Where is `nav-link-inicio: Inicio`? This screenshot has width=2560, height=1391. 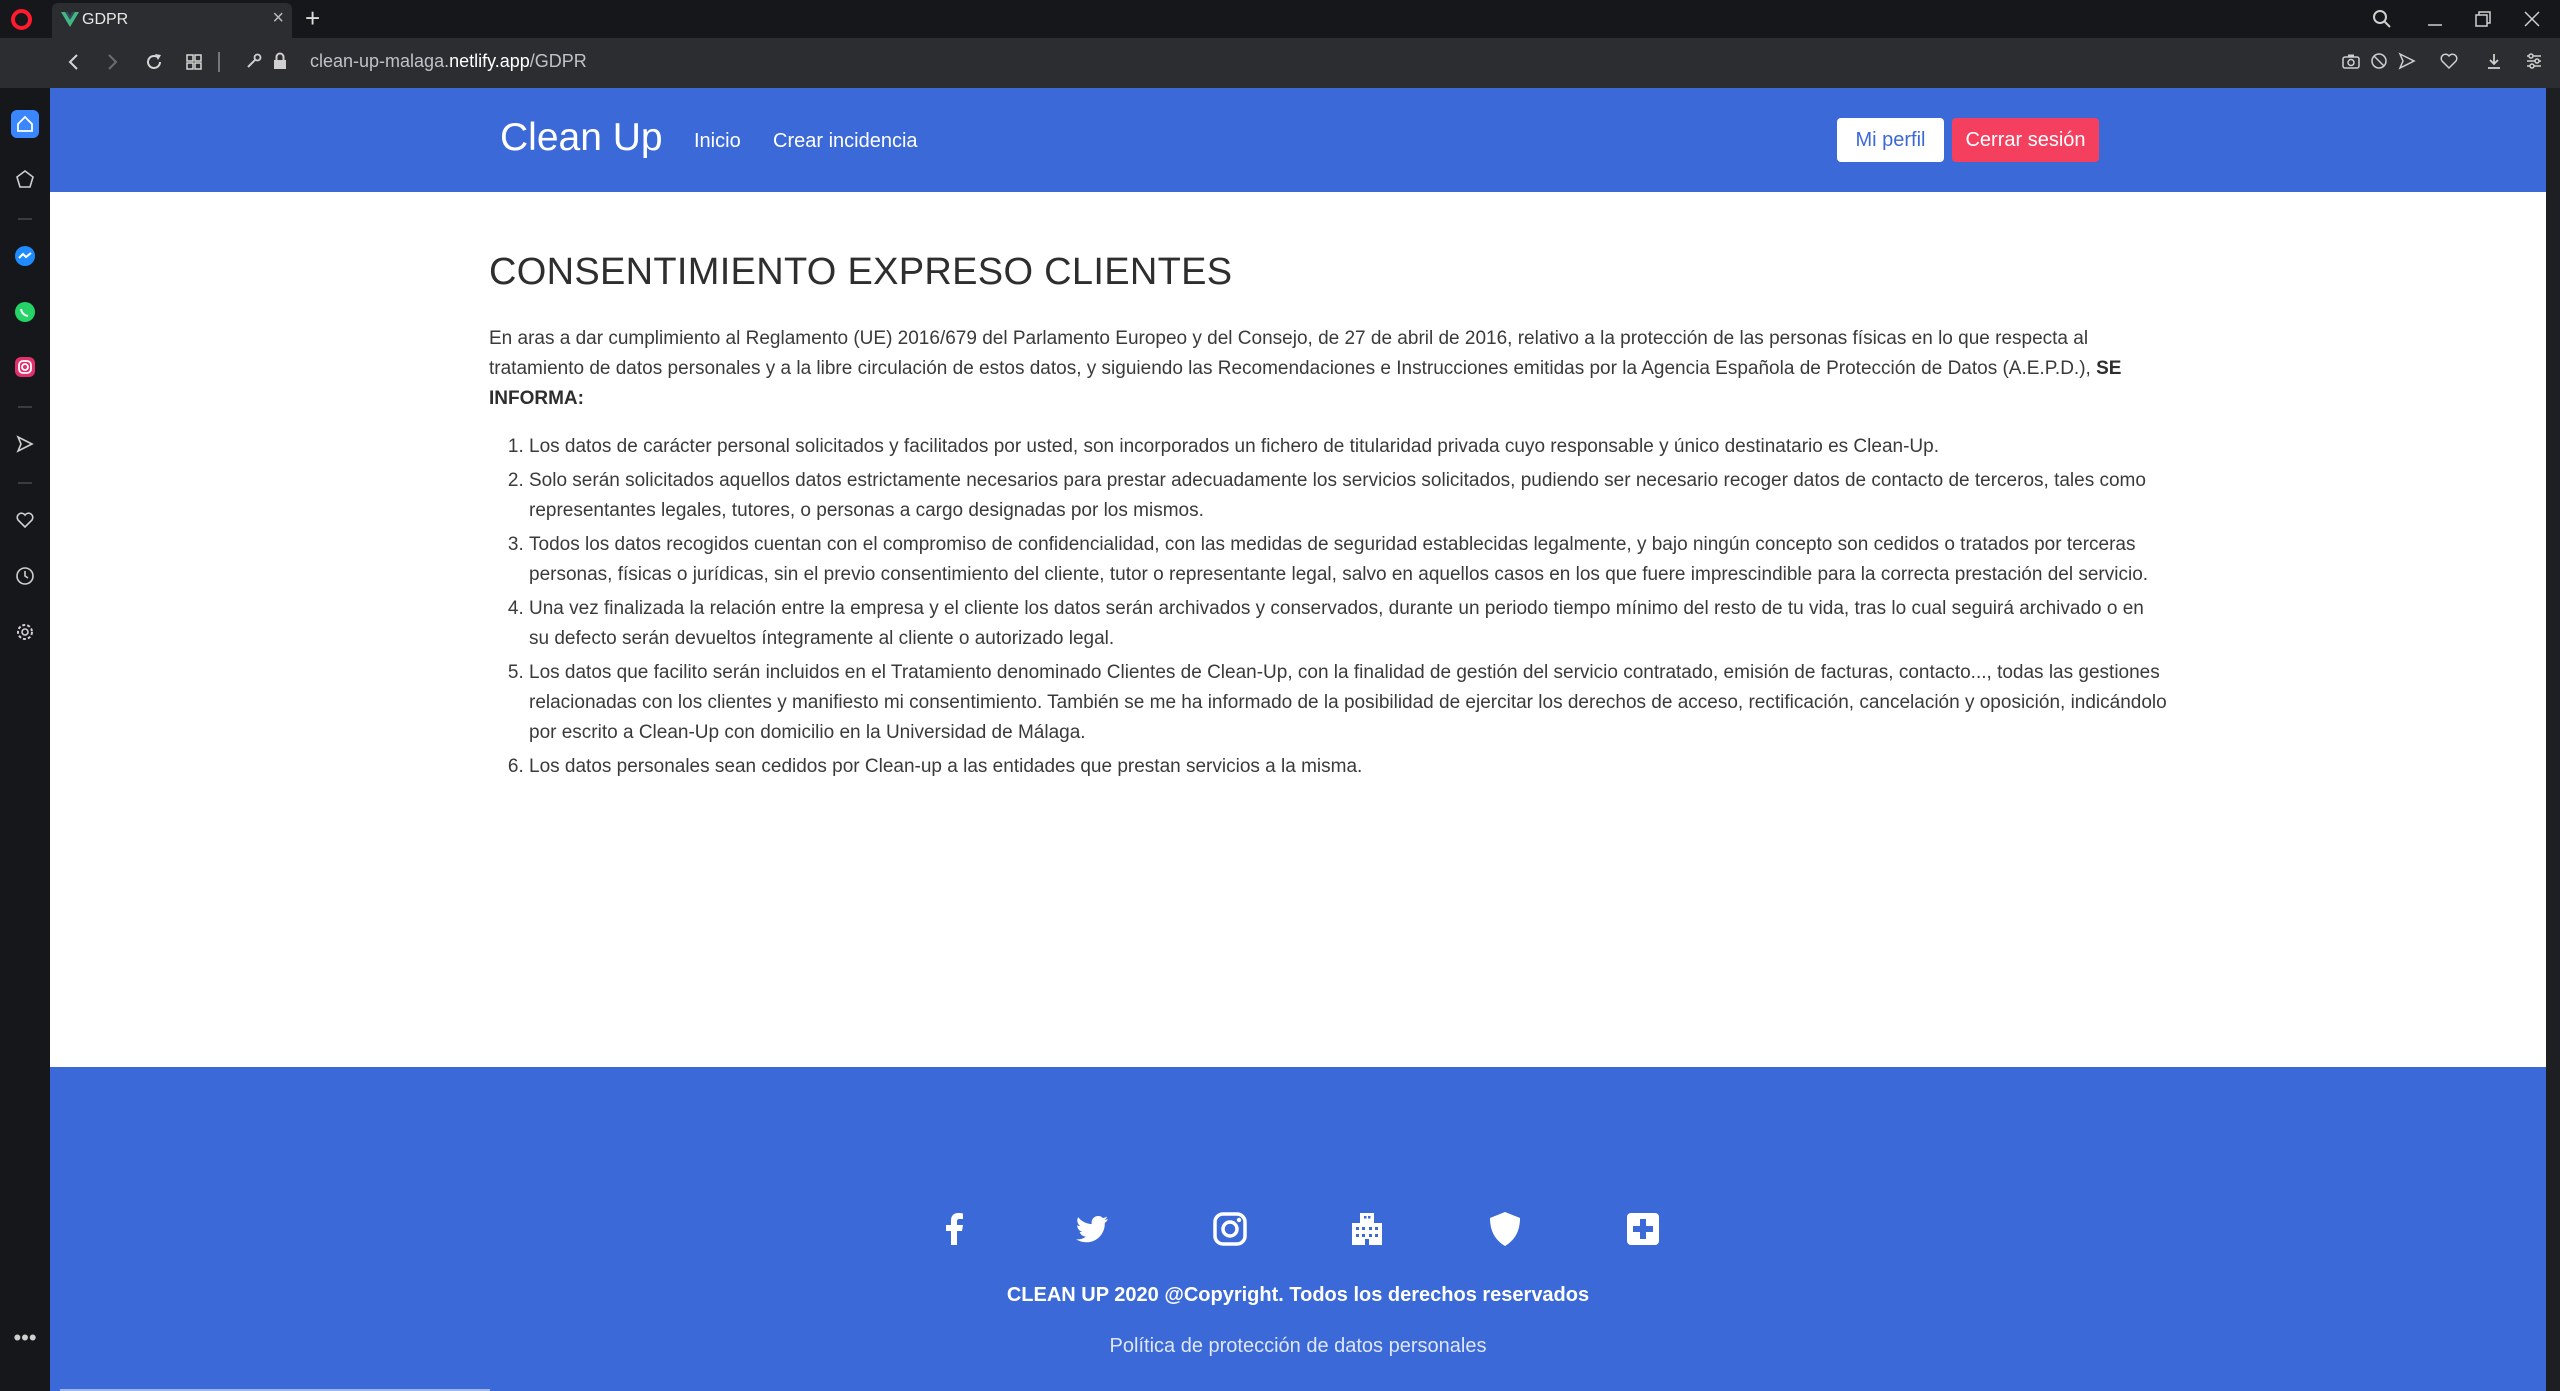
nav-link-inicio: Inicio is located at coordinates (717, 141).